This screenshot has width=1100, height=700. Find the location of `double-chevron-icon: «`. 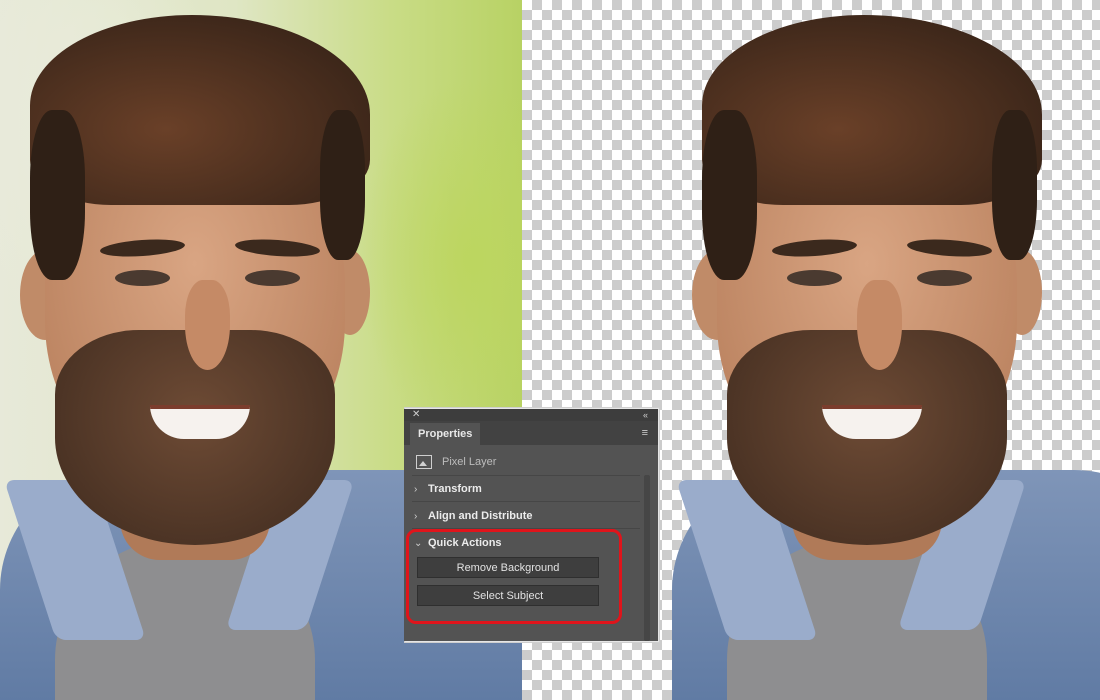

double-chevron-icon: « is located at coordinates (645, 415).